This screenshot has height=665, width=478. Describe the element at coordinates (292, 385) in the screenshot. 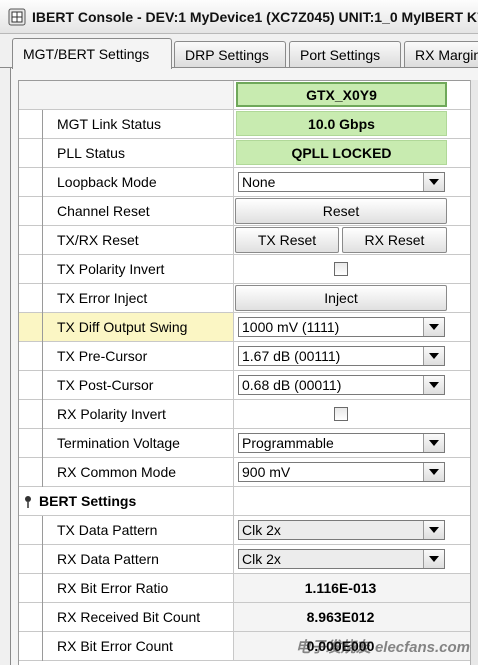

I see `tx-post-cursor-value: 0.68 dB (00011)` at that location.